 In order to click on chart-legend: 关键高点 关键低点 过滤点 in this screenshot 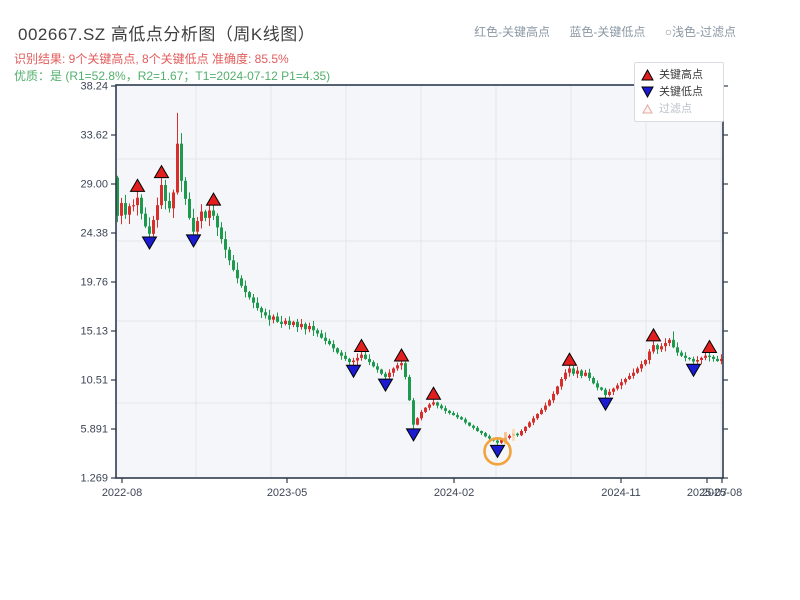, I will do `click(679, 92)`.